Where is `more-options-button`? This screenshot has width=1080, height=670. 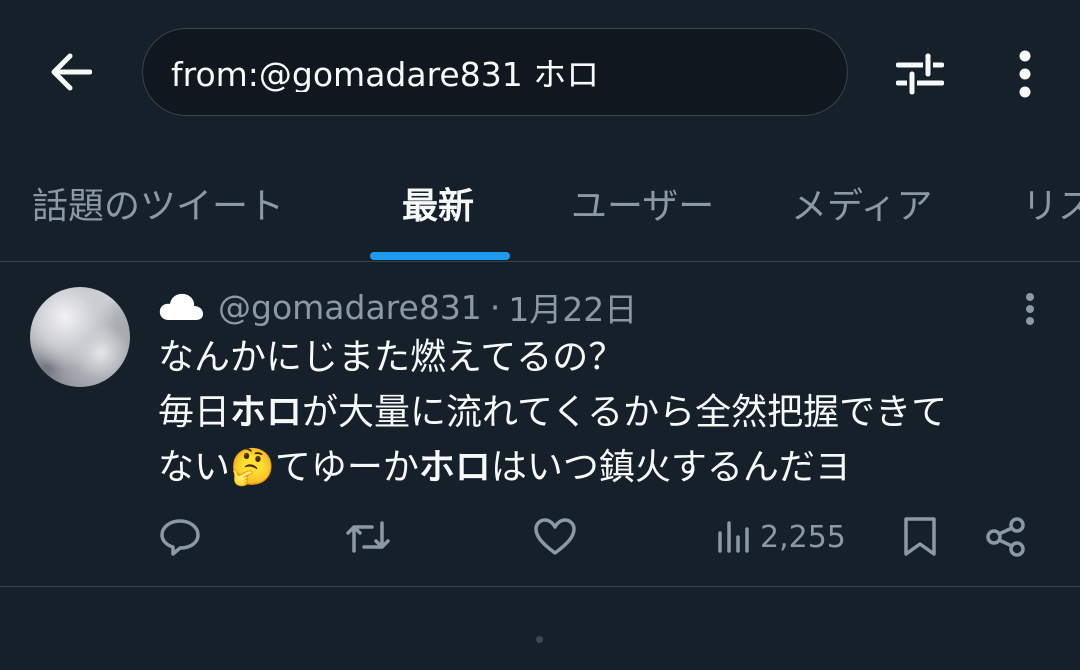
more-options-button is located at coordinates (1025, 74).